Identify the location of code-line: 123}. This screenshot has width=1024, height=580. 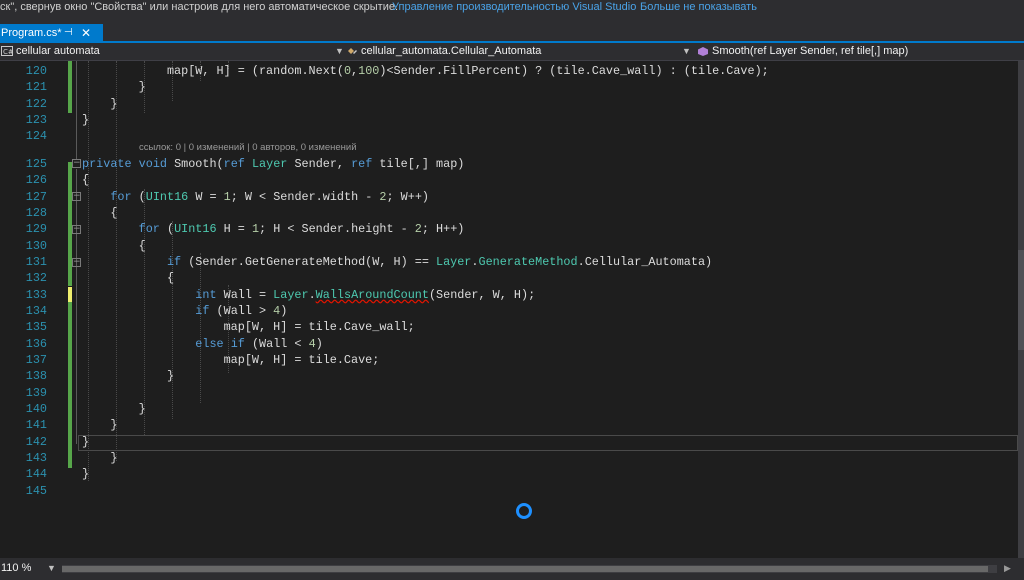
(509, 120).